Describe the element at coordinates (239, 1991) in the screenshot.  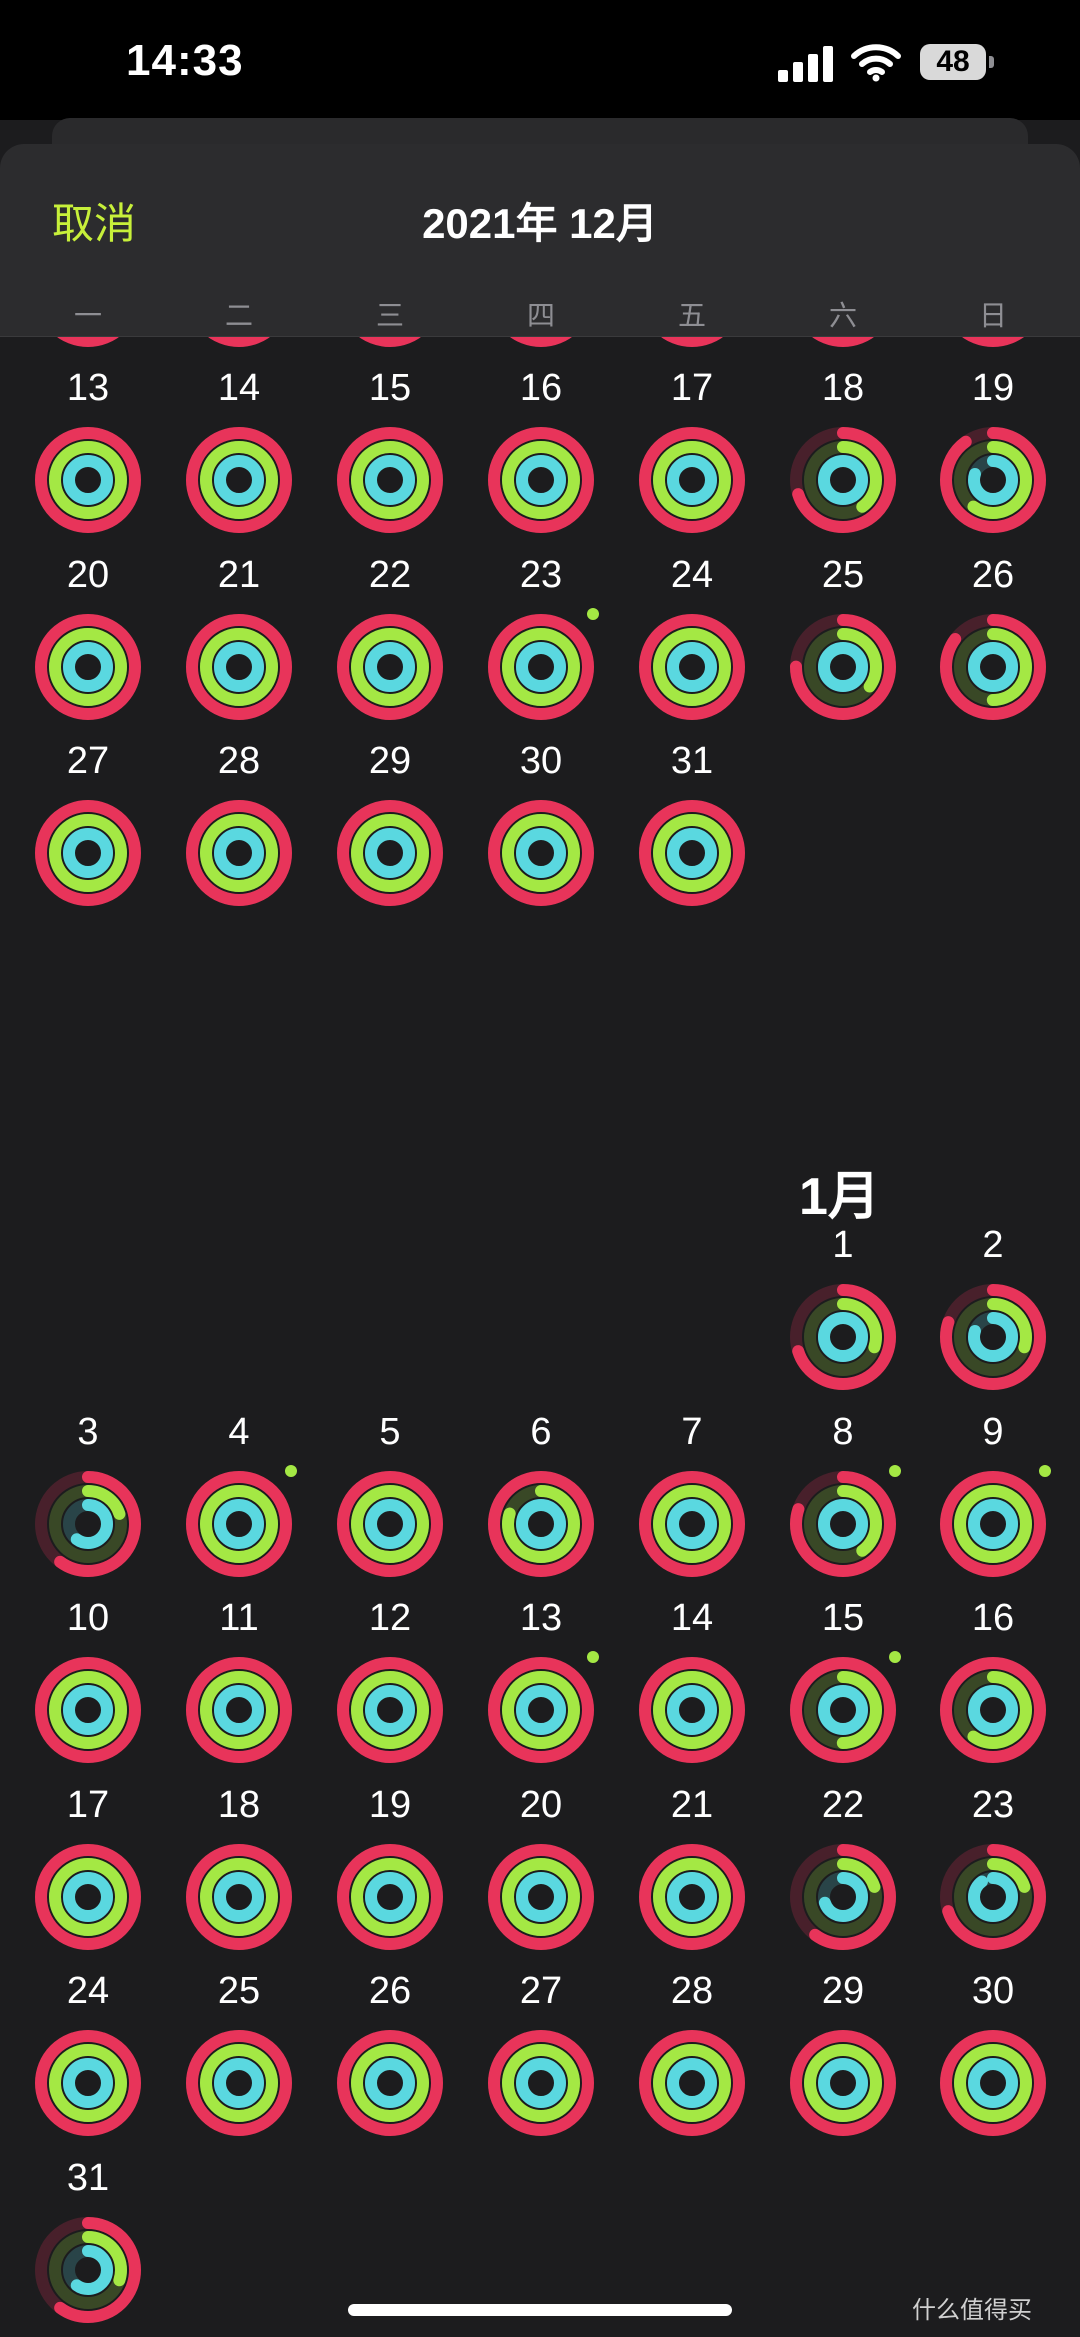
I see `day-number: 25` at that location.